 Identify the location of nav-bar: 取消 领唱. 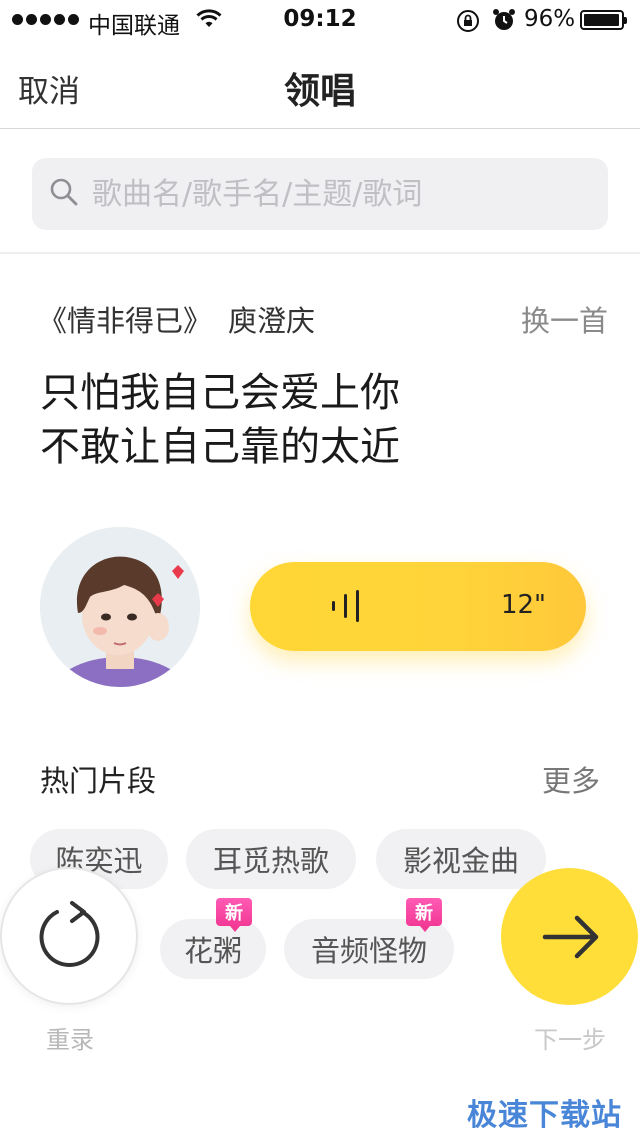
(320, 84).